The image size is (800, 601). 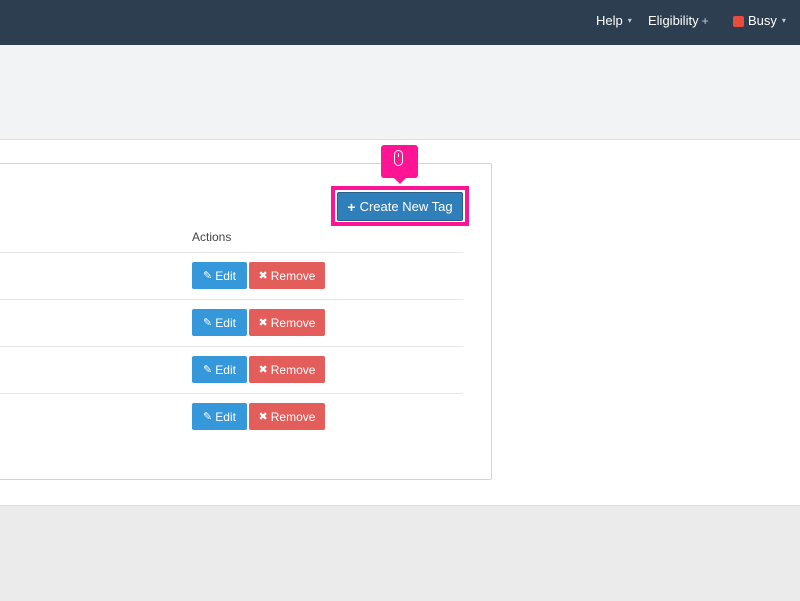 I want to click on create-new-tag-button: + Create New Tag, so click(x=400, y=206).